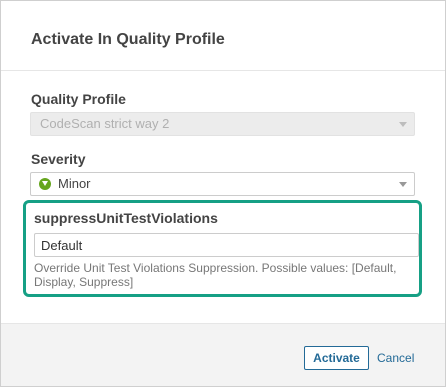 The image size is (446, 387). Describe the element at coordinates (58, 159) in the screenshot. I see `severity-label: Severity` at that location.